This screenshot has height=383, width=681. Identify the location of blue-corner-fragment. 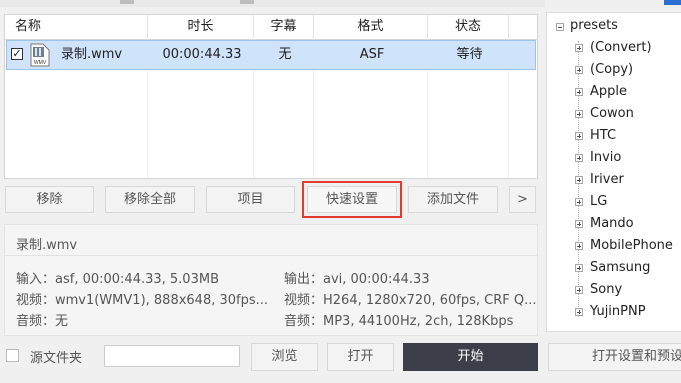
(672, 2).